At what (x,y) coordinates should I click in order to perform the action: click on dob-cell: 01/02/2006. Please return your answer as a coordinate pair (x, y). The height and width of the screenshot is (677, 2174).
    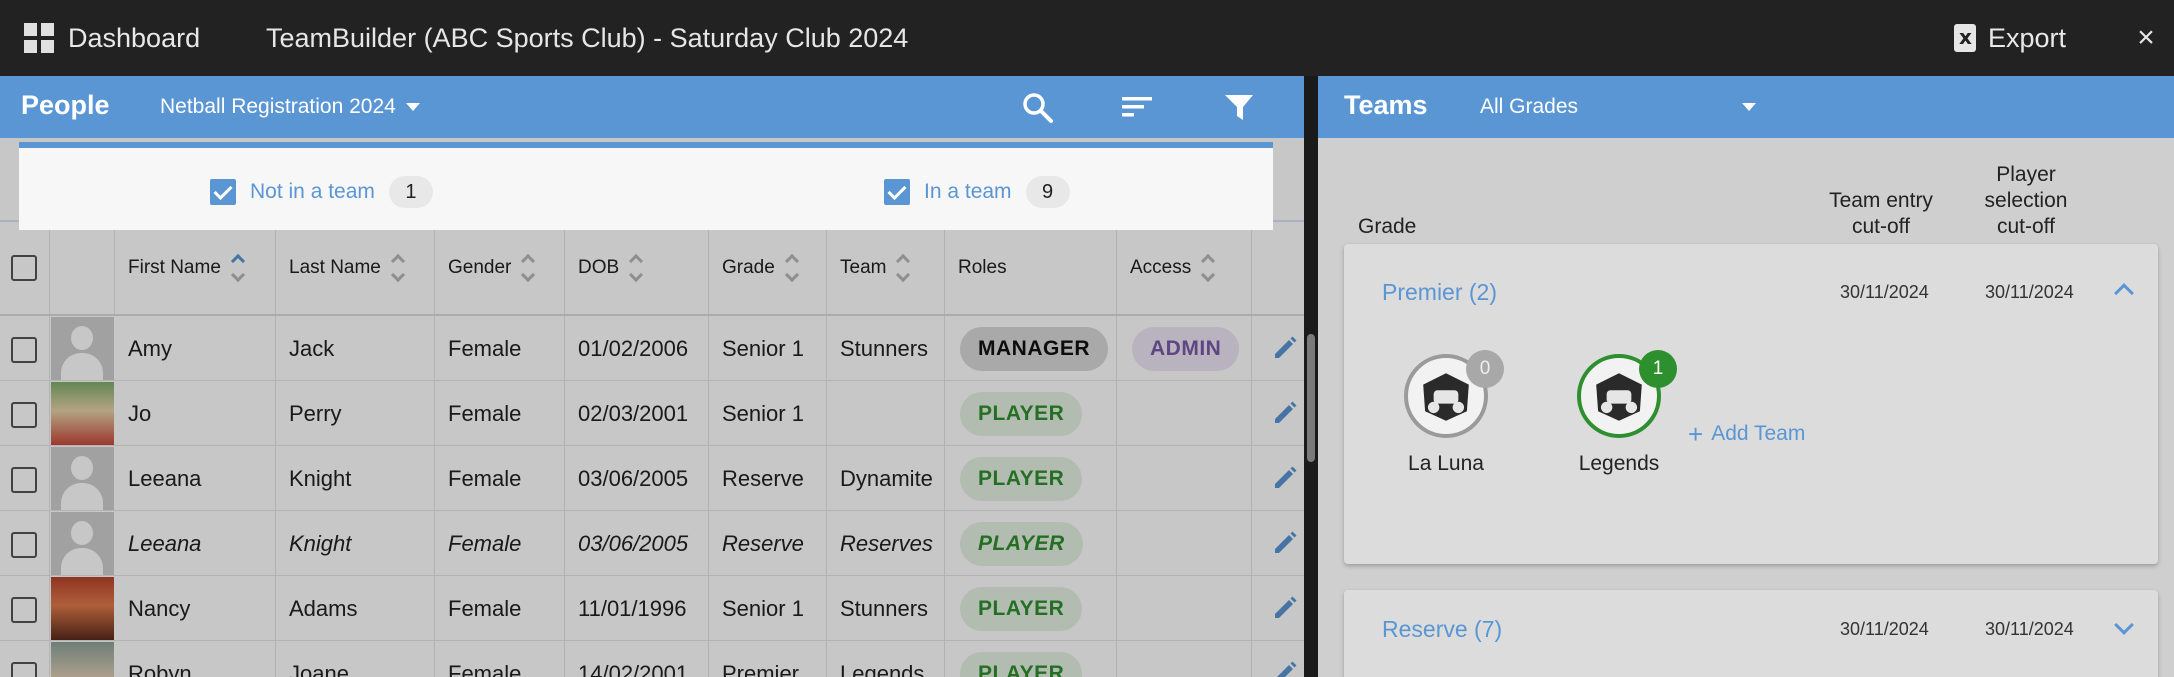
    Looking at the image, I should click on (637, 348).